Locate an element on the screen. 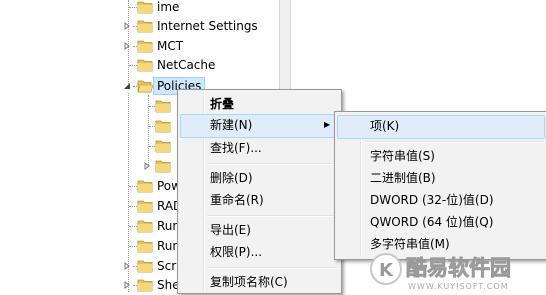 This screenshot has height=295, width=546. watermark-title: 酷易软件园 is located at coordinates (458, 268).